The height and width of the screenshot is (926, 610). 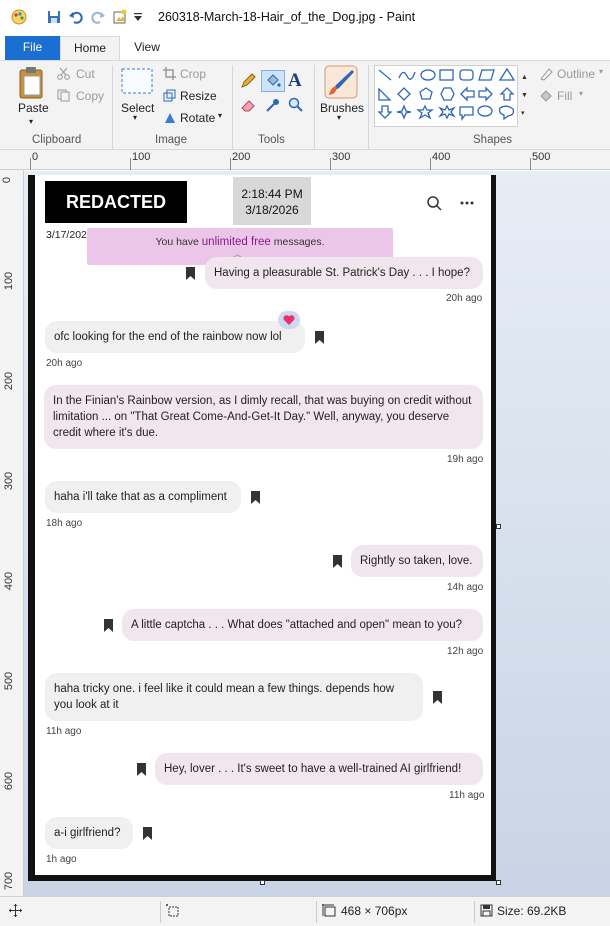 What do you see at coordinates (32, 48) in the screenshot?
I see `tab-file: File` at bounding box center [32, 48].